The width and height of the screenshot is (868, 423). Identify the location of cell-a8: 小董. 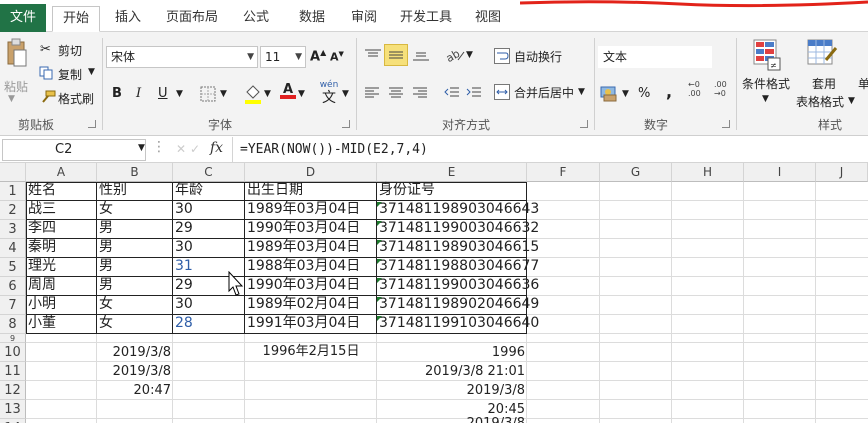
(42, 323).